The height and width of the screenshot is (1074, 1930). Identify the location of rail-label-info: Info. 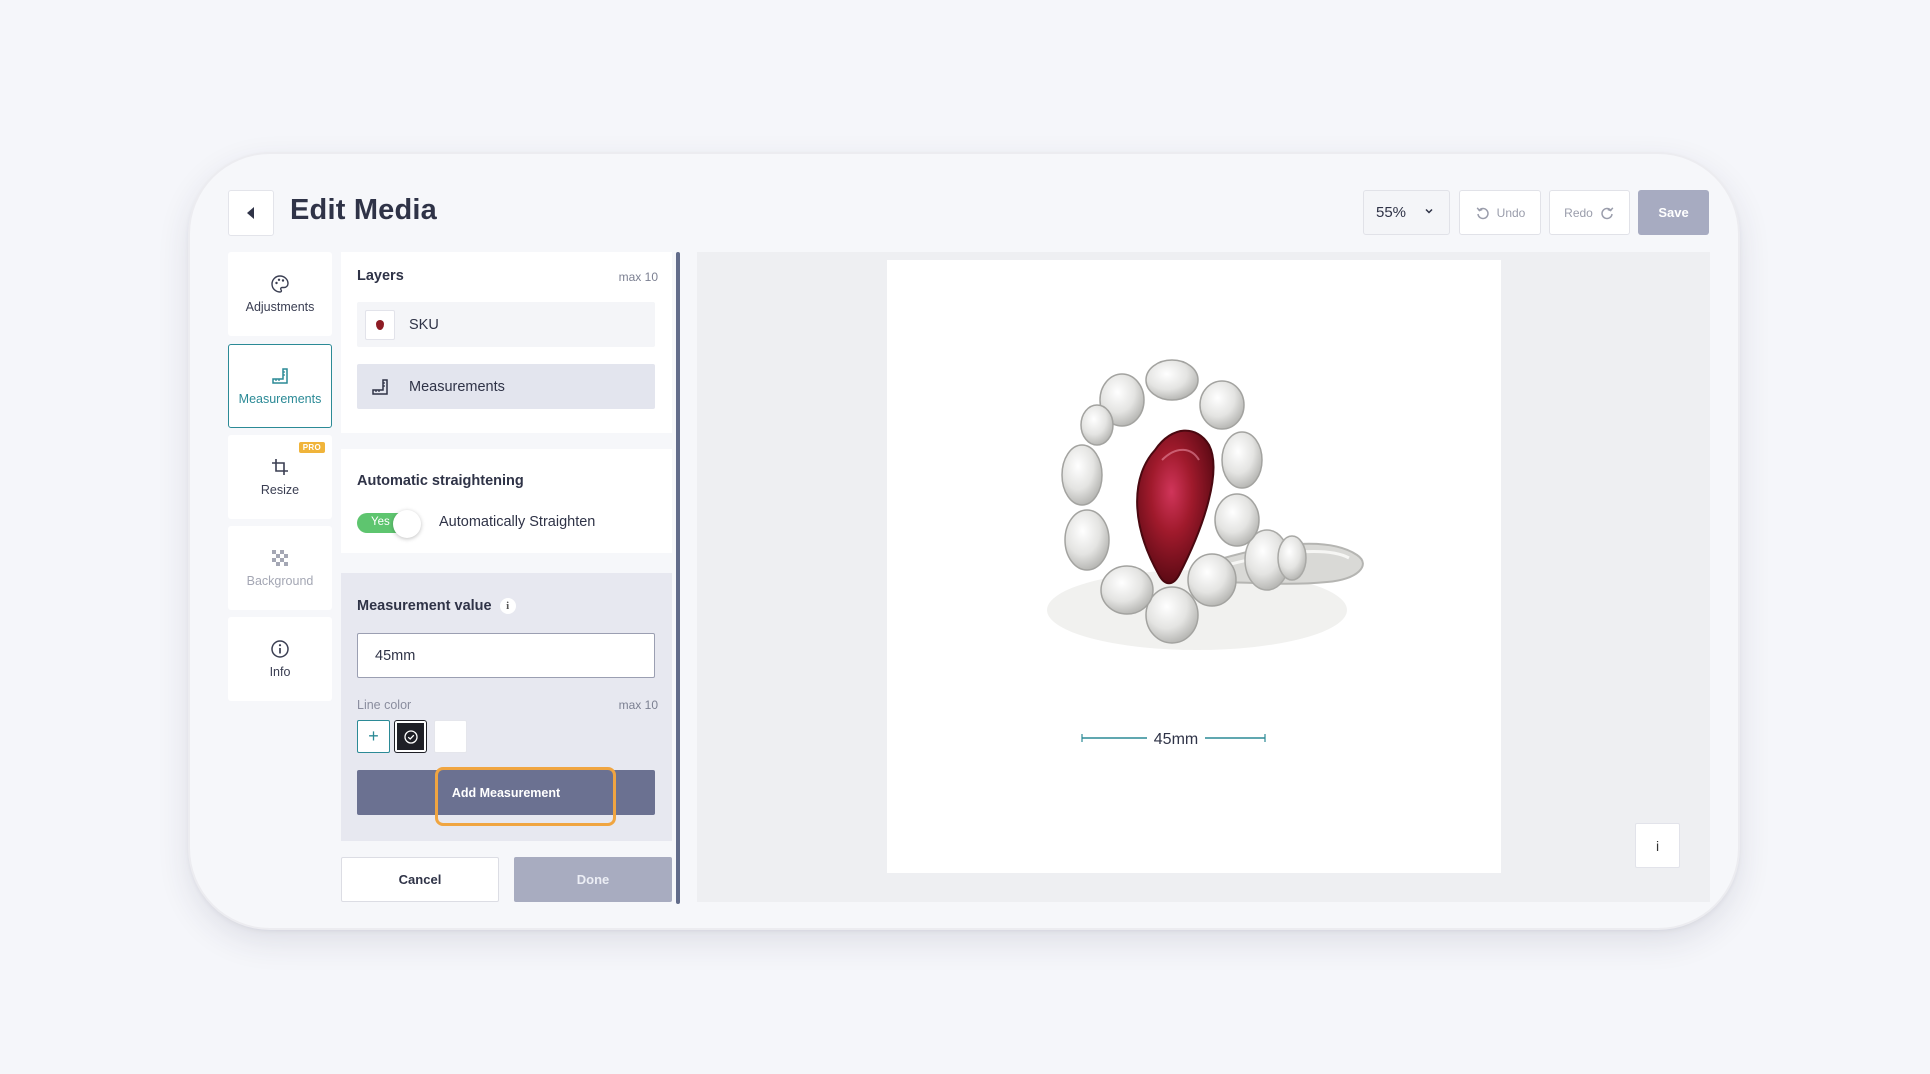
(280, 672).